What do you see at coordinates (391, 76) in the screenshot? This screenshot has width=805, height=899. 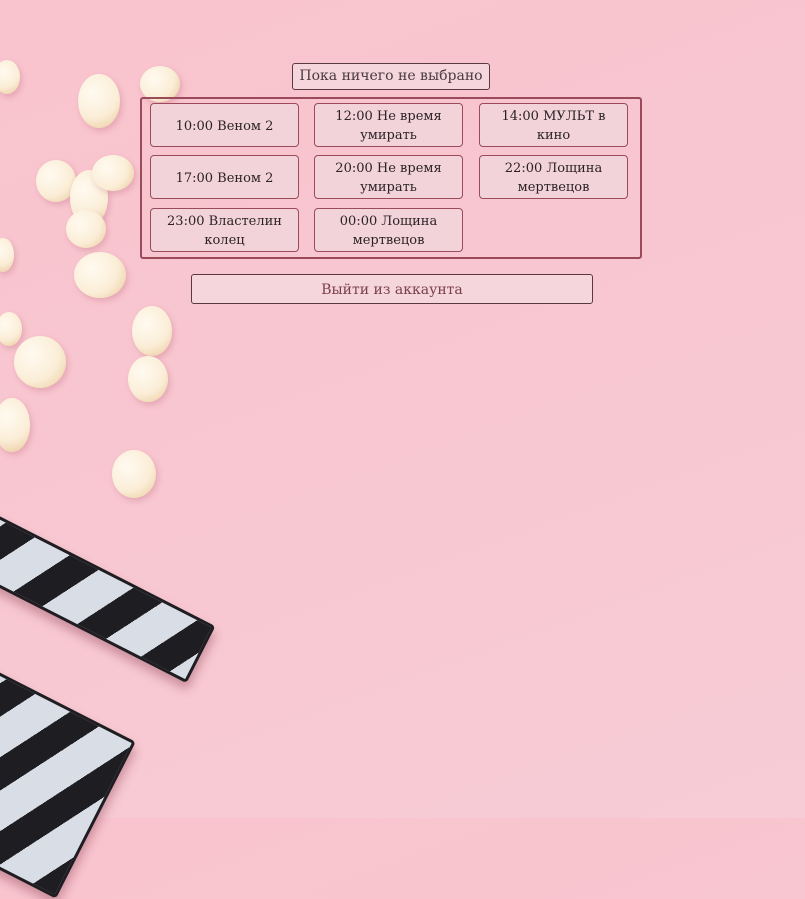 I see `selection-status: Пока ничего не выбрано` at bounding box center [391, 76].